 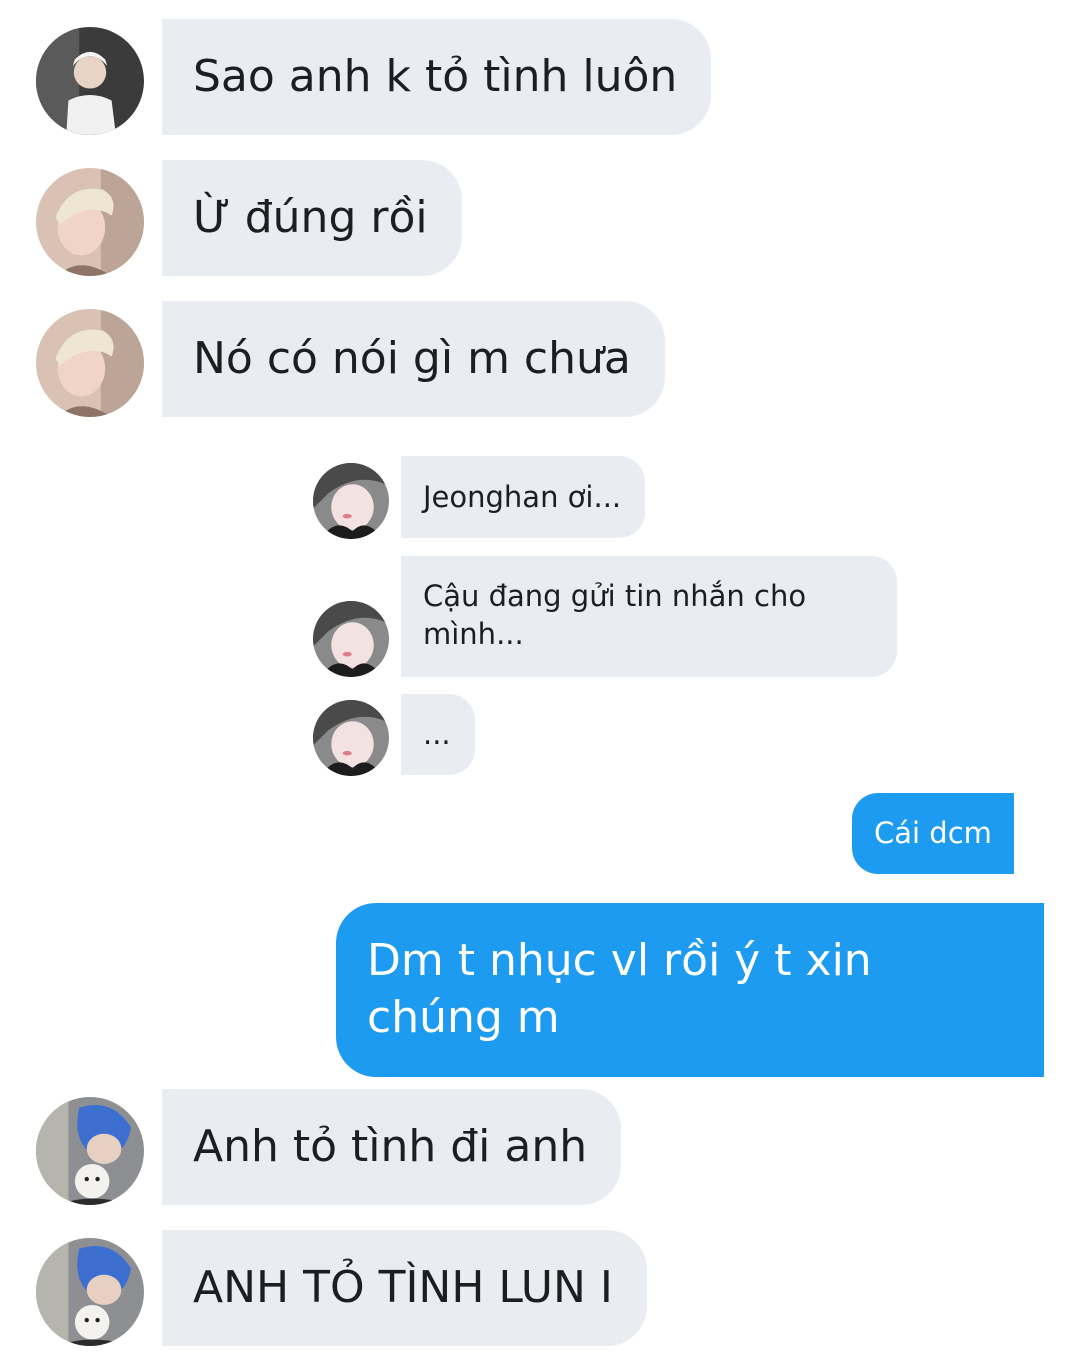 I want to click on received-message: Nó có nói gì m chưa, so click(x=413, y=359).